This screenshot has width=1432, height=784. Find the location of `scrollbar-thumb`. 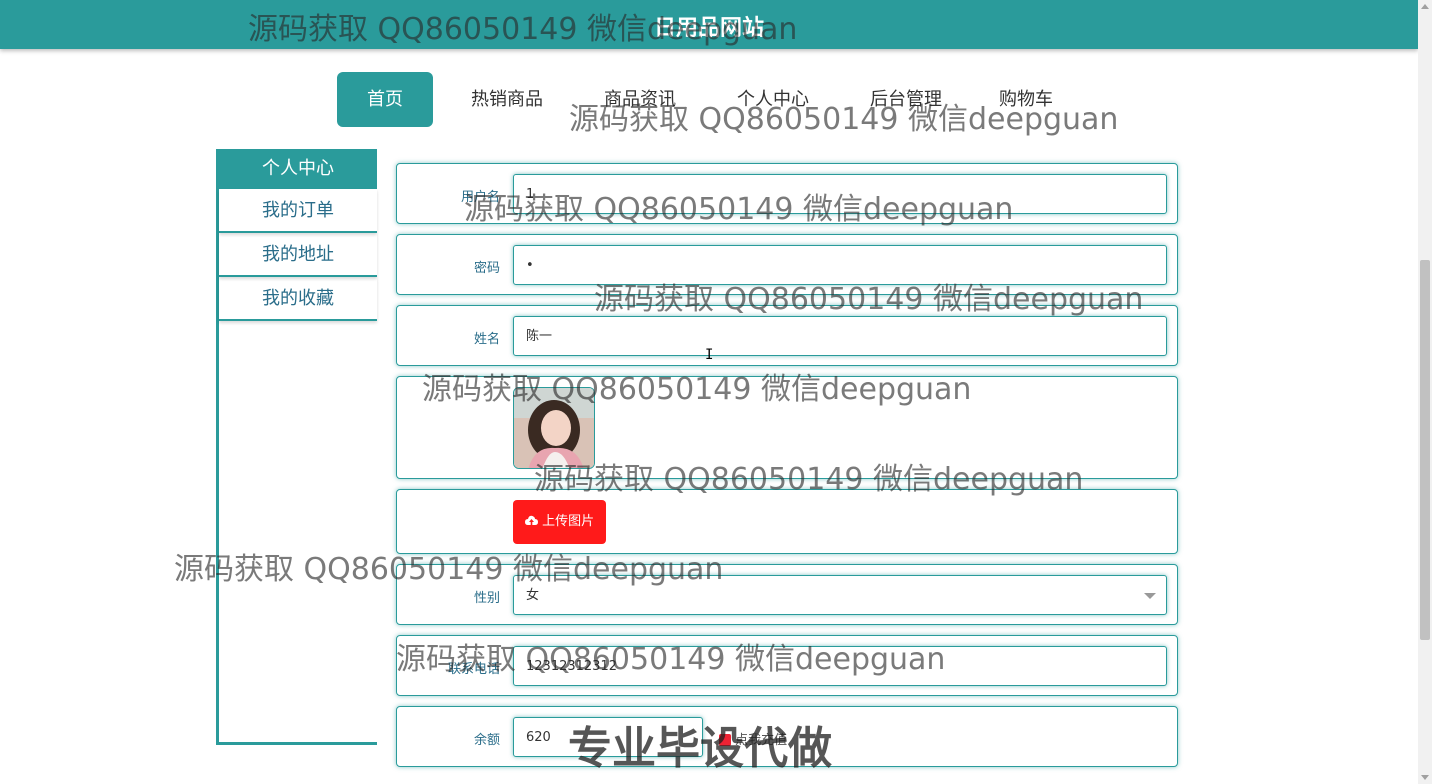

scrollbar-thumb is located at coordinates (1425, 450).